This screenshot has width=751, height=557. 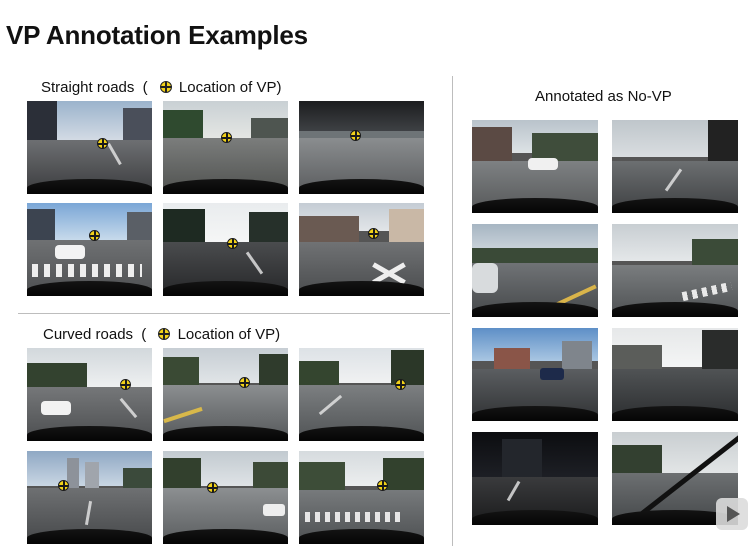 I want to click on straight-roads-heading: Straight roads ( Location of VP), so click(x=161, y=87).